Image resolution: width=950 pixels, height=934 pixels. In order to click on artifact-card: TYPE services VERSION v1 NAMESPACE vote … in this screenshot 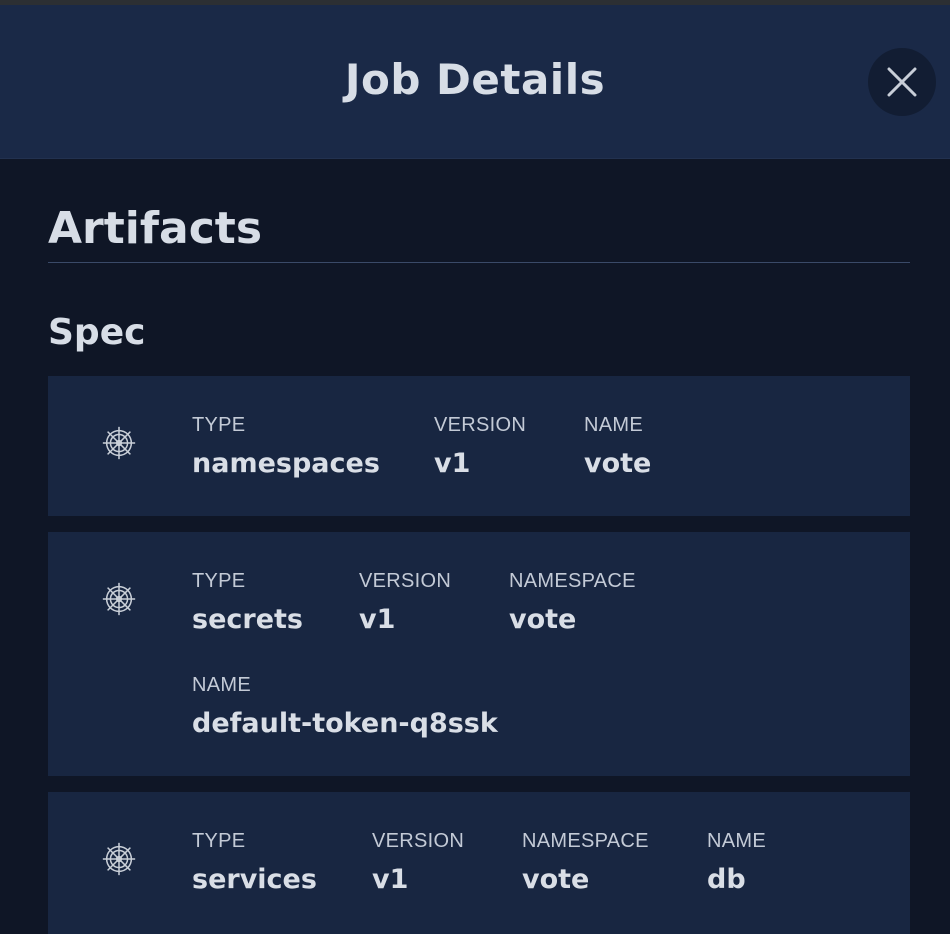, I will do `click(479, 863)`.